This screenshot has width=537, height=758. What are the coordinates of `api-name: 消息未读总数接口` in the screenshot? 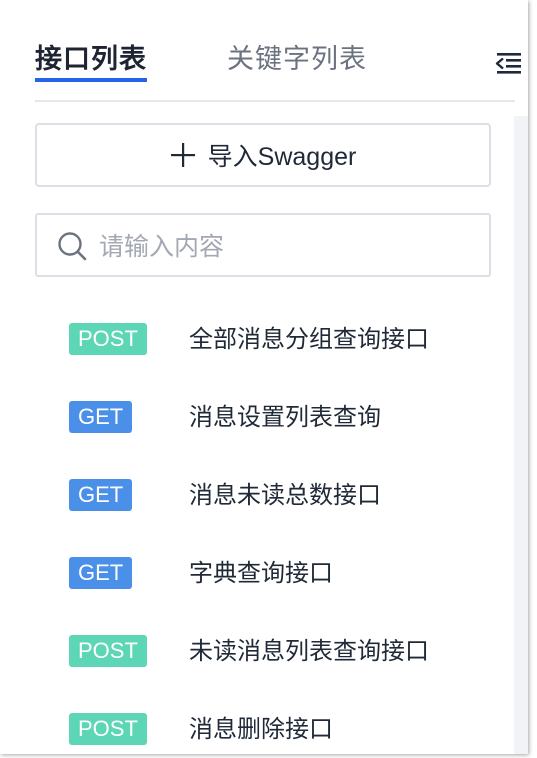 It's located at (285, 495).